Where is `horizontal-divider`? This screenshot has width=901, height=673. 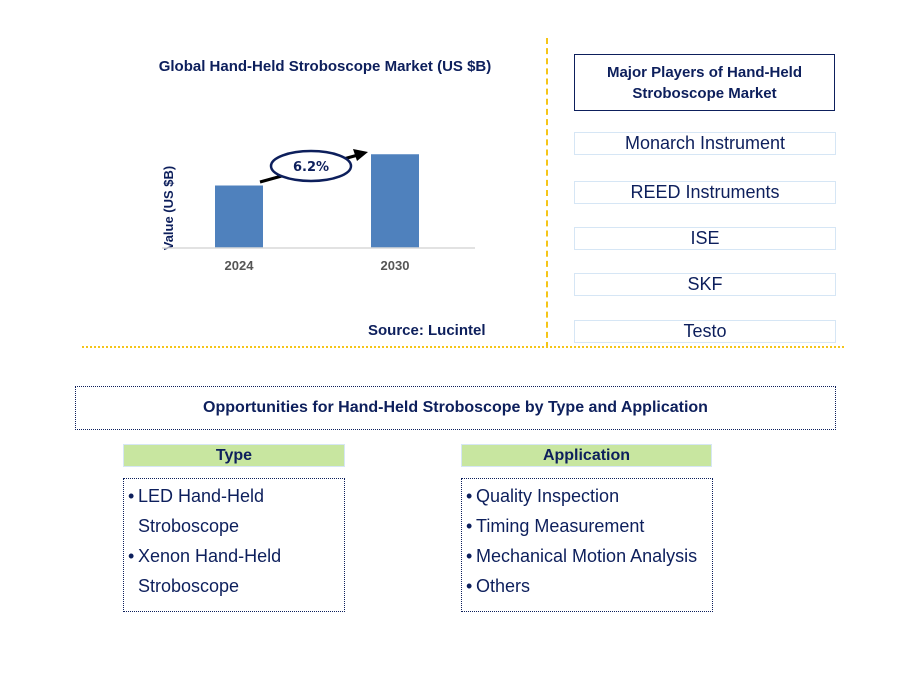
horizontal-divider is located at coordinates (463, 347).